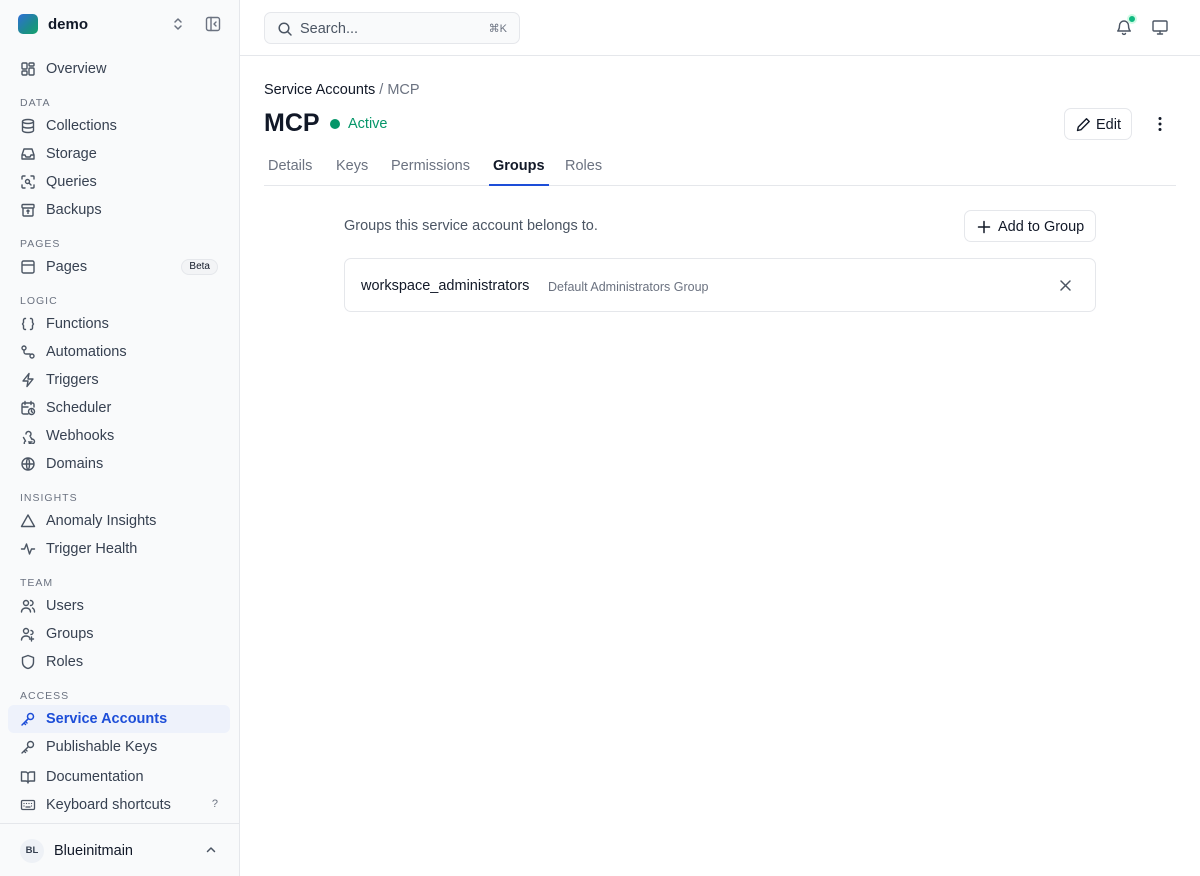 The height and width of the screenshot is (876, 1200). What do you see at coordinates (119, 126) in the screenshot?
I see `sidebar-item-collections: Collections` at bounding box center [119, 126].